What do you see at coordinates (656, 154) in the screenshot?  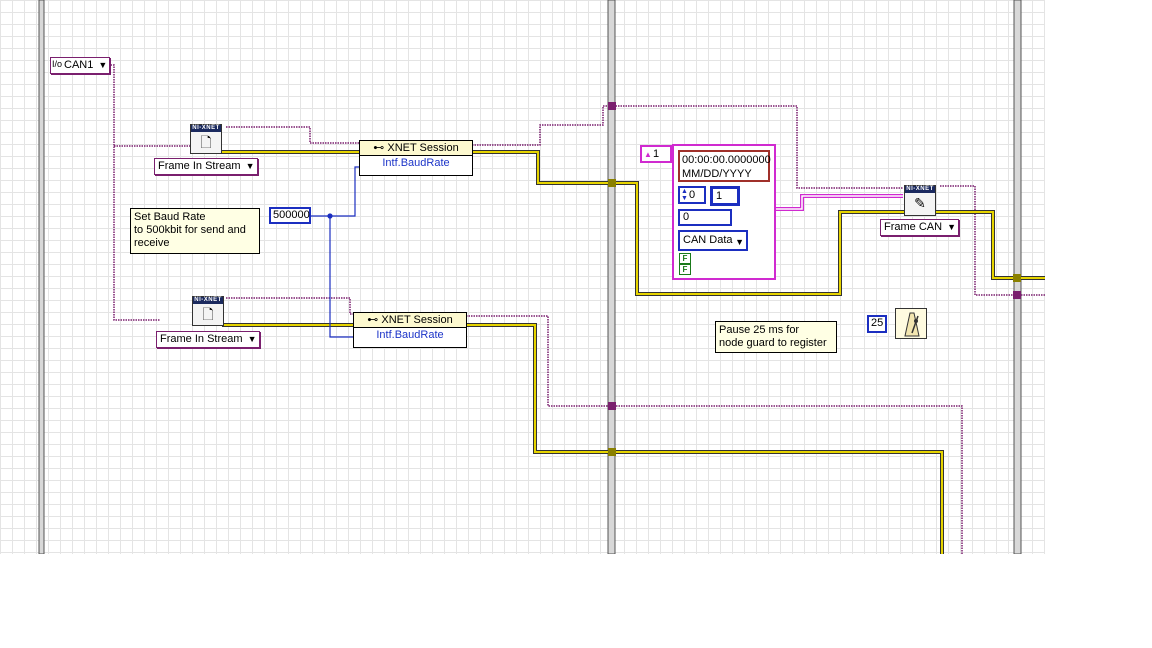 I see `array-index-display: ▲ 1` at bounding box center [656, 154].